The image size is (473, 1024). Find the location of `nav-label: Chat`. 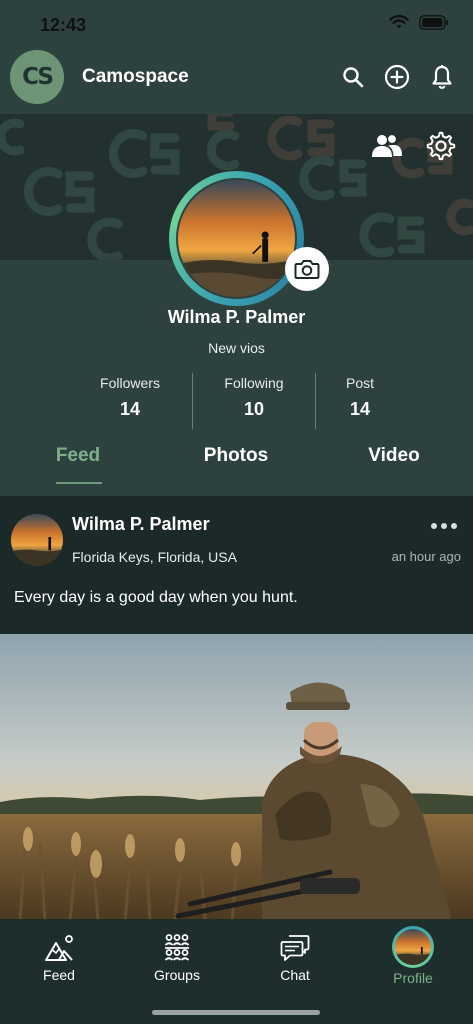

nav-label: Chat is located at coordinates (295, 975).